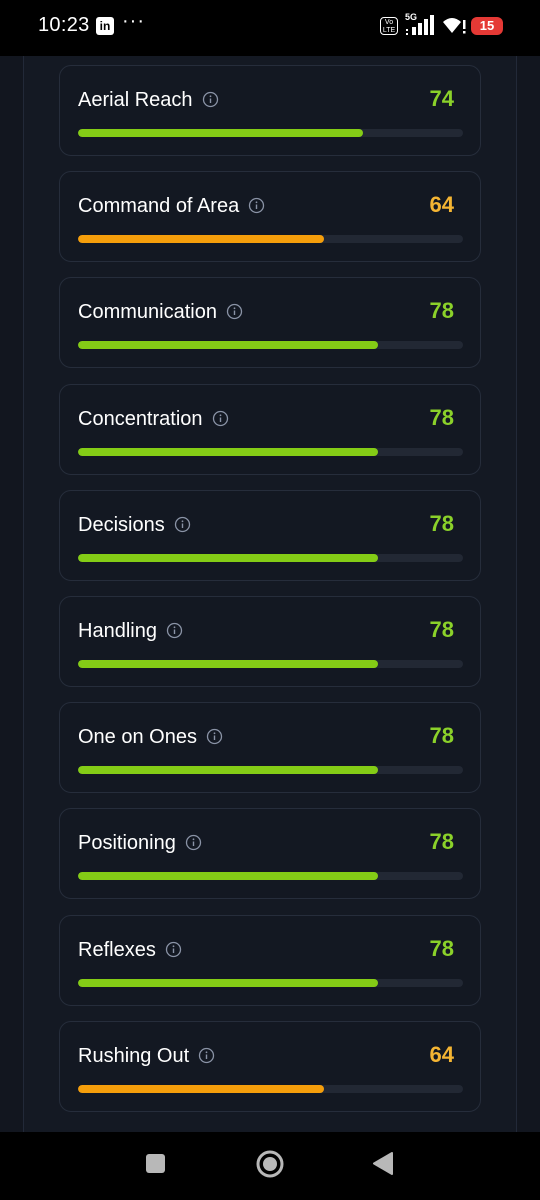  I want to click on attribute-label-row: Reflexes, so click(130, 950).